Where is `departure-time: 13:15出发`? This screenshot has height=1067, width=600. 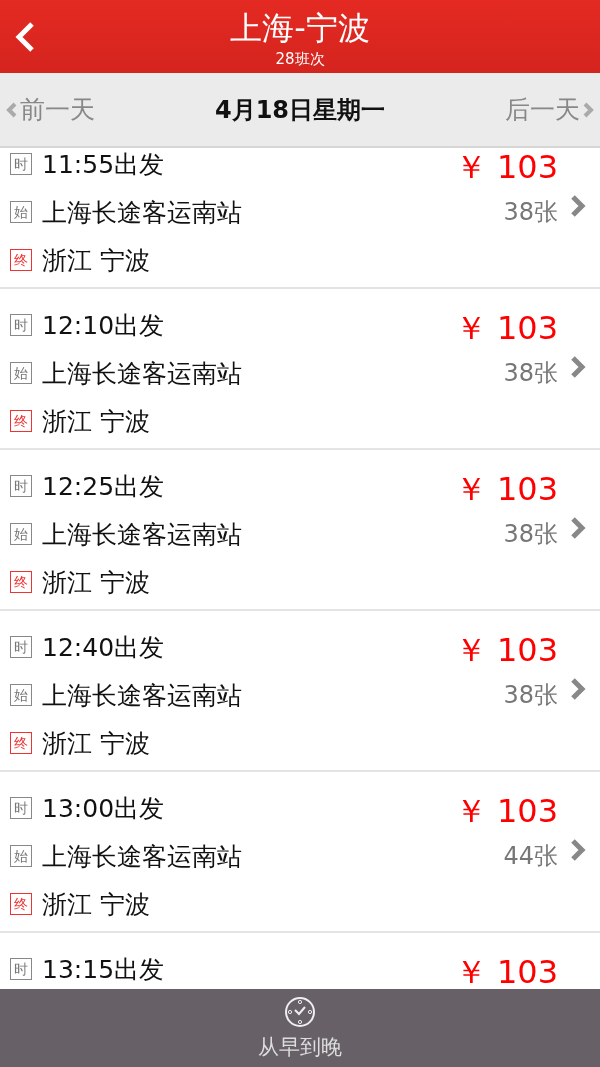 departure-time: 13:15出发 is located at coordinates (103, 969).